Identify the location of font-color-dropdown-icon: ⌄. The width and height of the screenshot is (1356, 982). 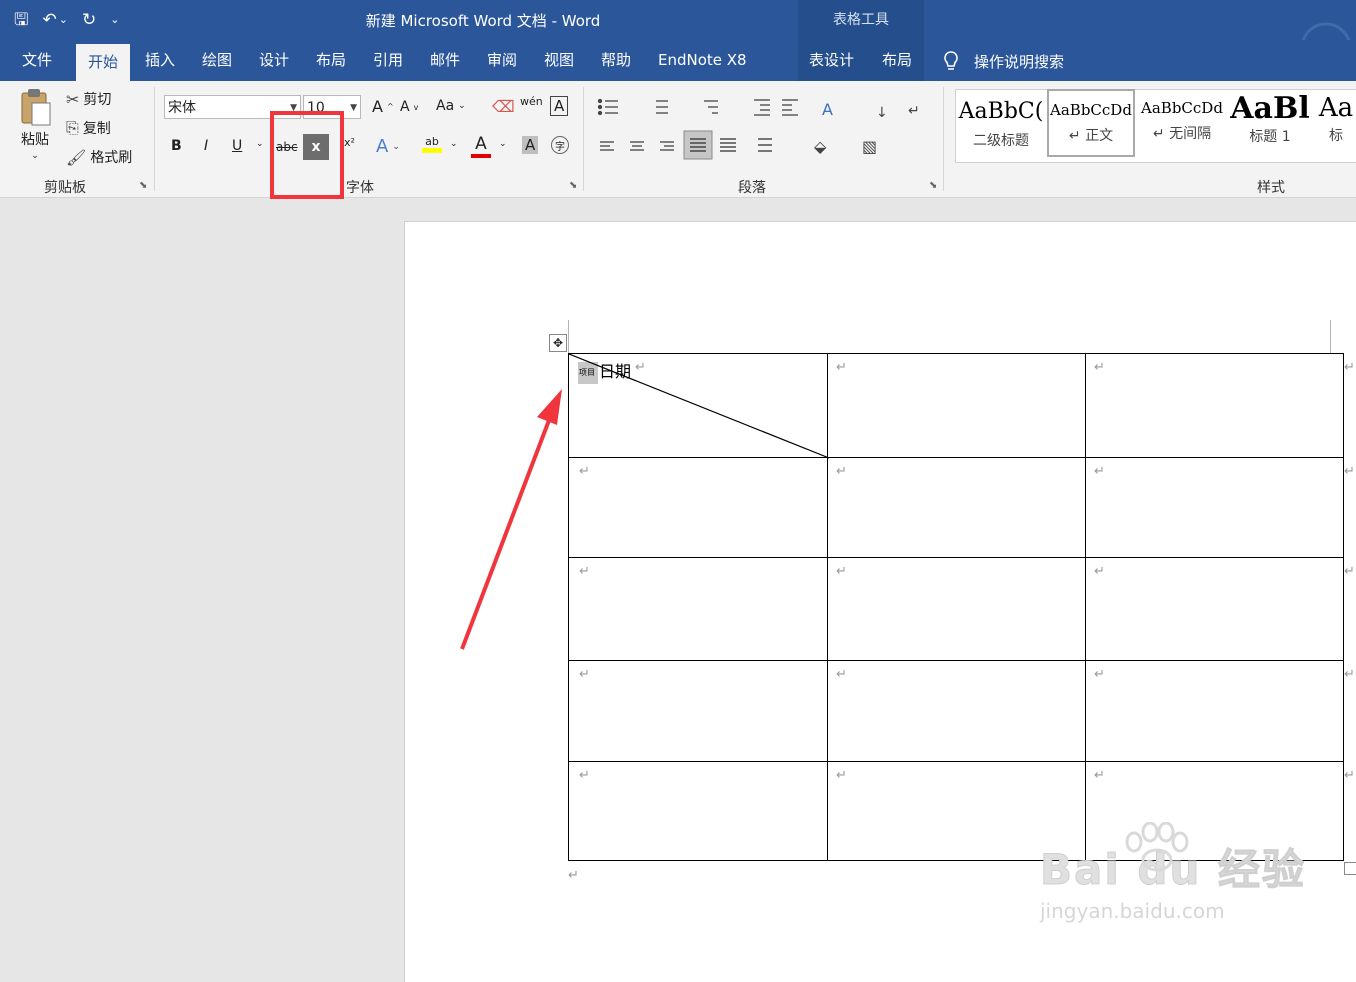
(503, 144).